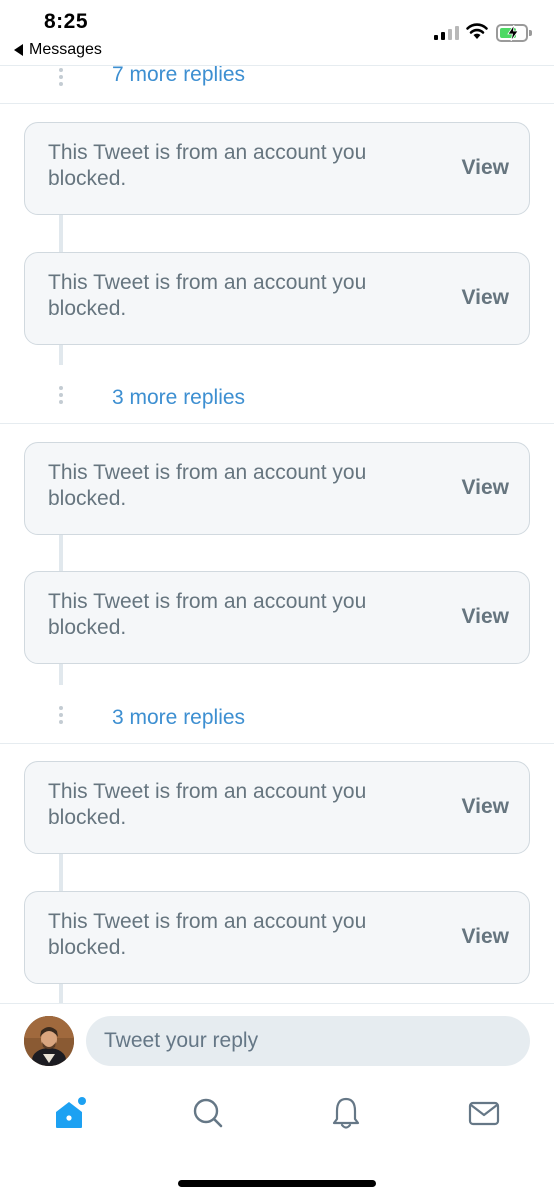  I want to click on tab-search, so click(208, 1113).